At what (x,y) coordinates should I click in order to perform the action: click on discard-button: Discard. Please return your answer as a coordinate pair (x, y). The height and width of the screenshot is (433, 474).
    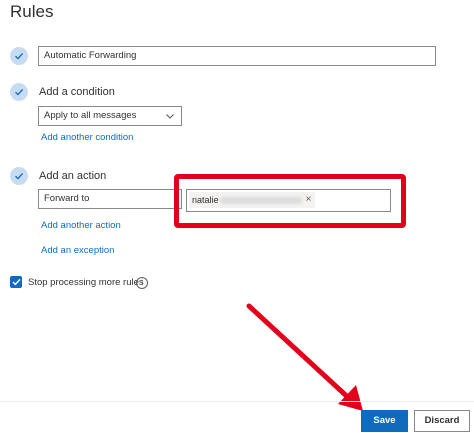
    Looking at the image, I should click on (442, 421).